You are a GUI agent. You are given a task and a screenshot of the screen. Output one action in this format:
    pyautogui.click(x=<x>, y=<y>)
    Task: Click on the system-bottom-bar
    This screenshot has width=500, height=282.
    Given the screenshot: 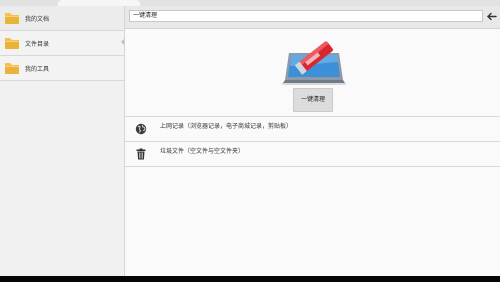 What is the action you would take?
    pyautogui.click(x=250, y=279)
    